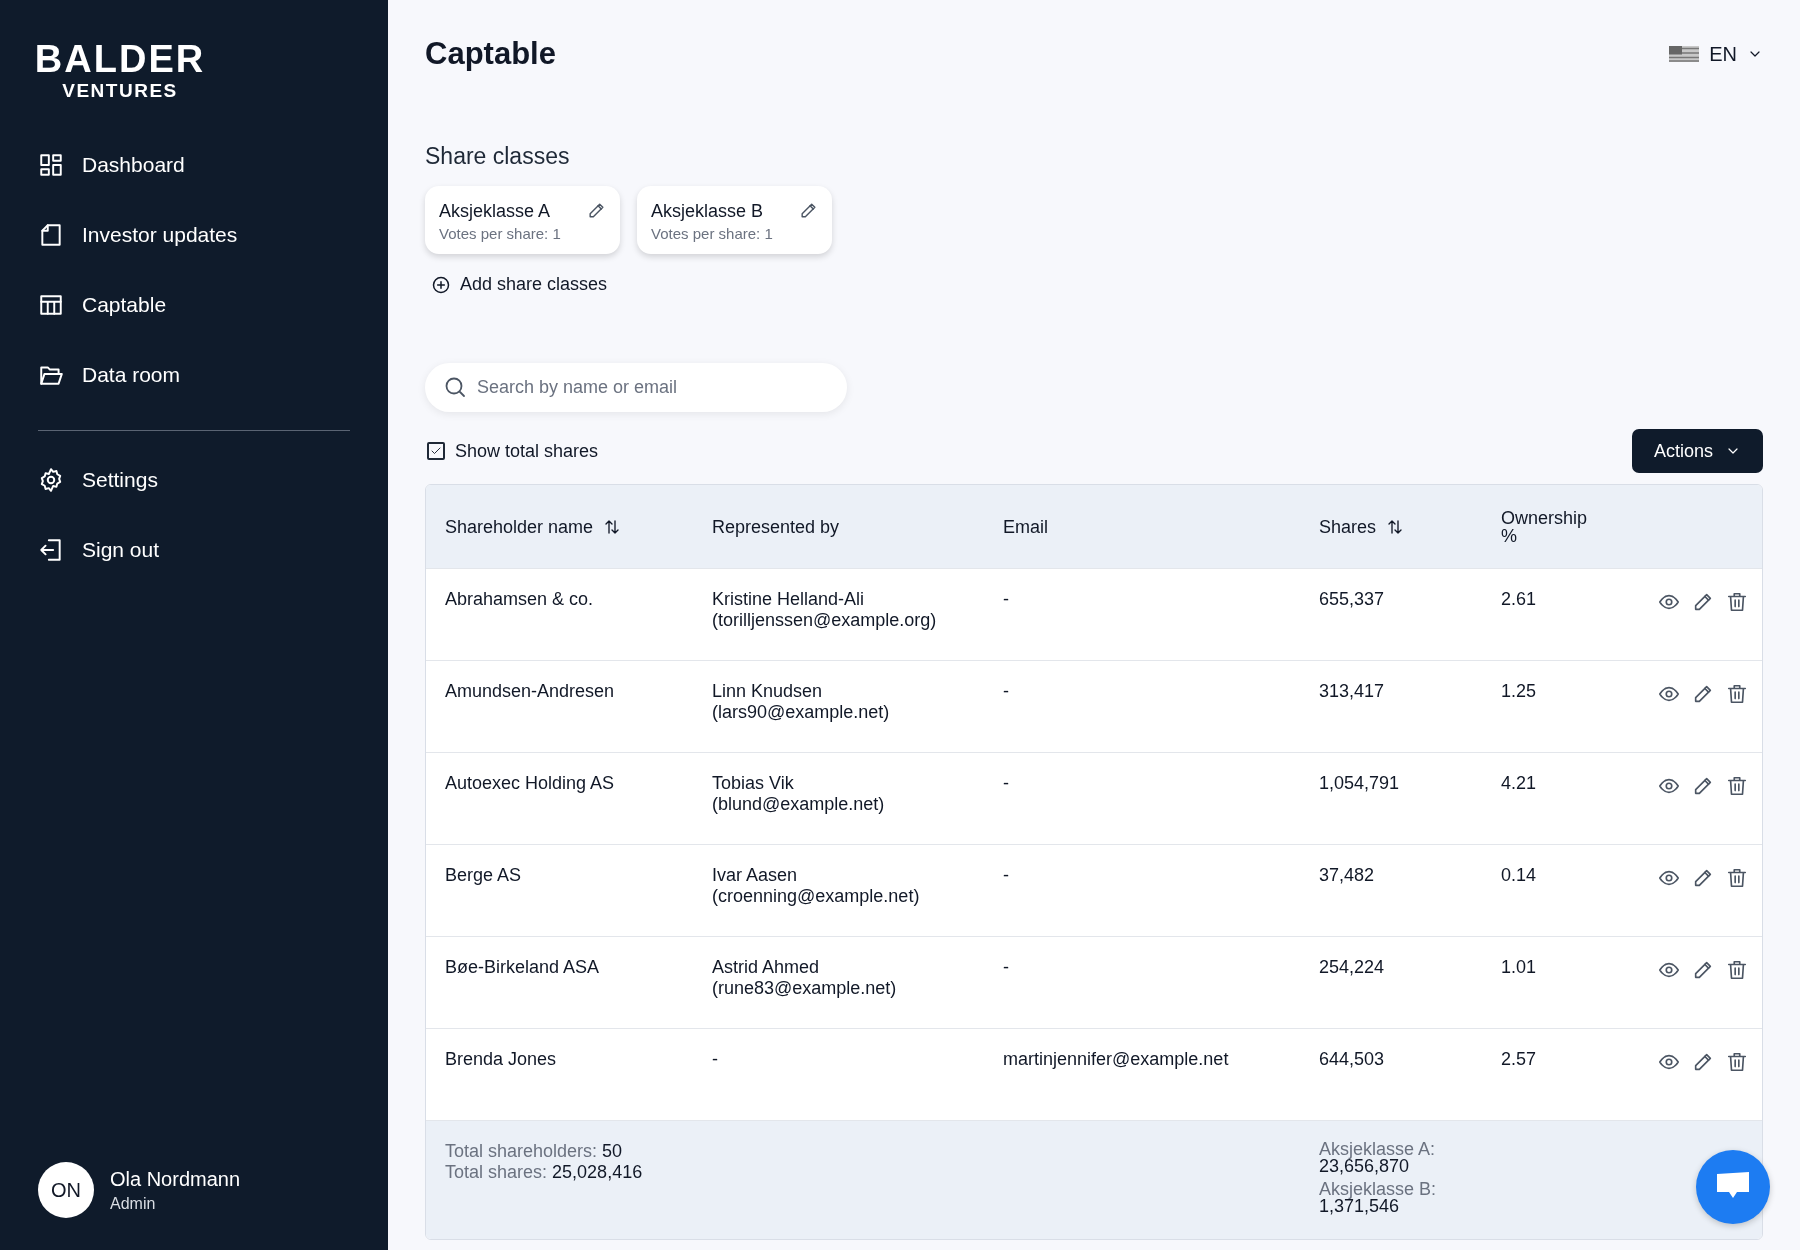 The height and width of the screenshot is (1250, 1800). What do you see at coordinates (1684, 54) in the screenshot?
I see `flag-icon` at bounding box center [1684, 54].